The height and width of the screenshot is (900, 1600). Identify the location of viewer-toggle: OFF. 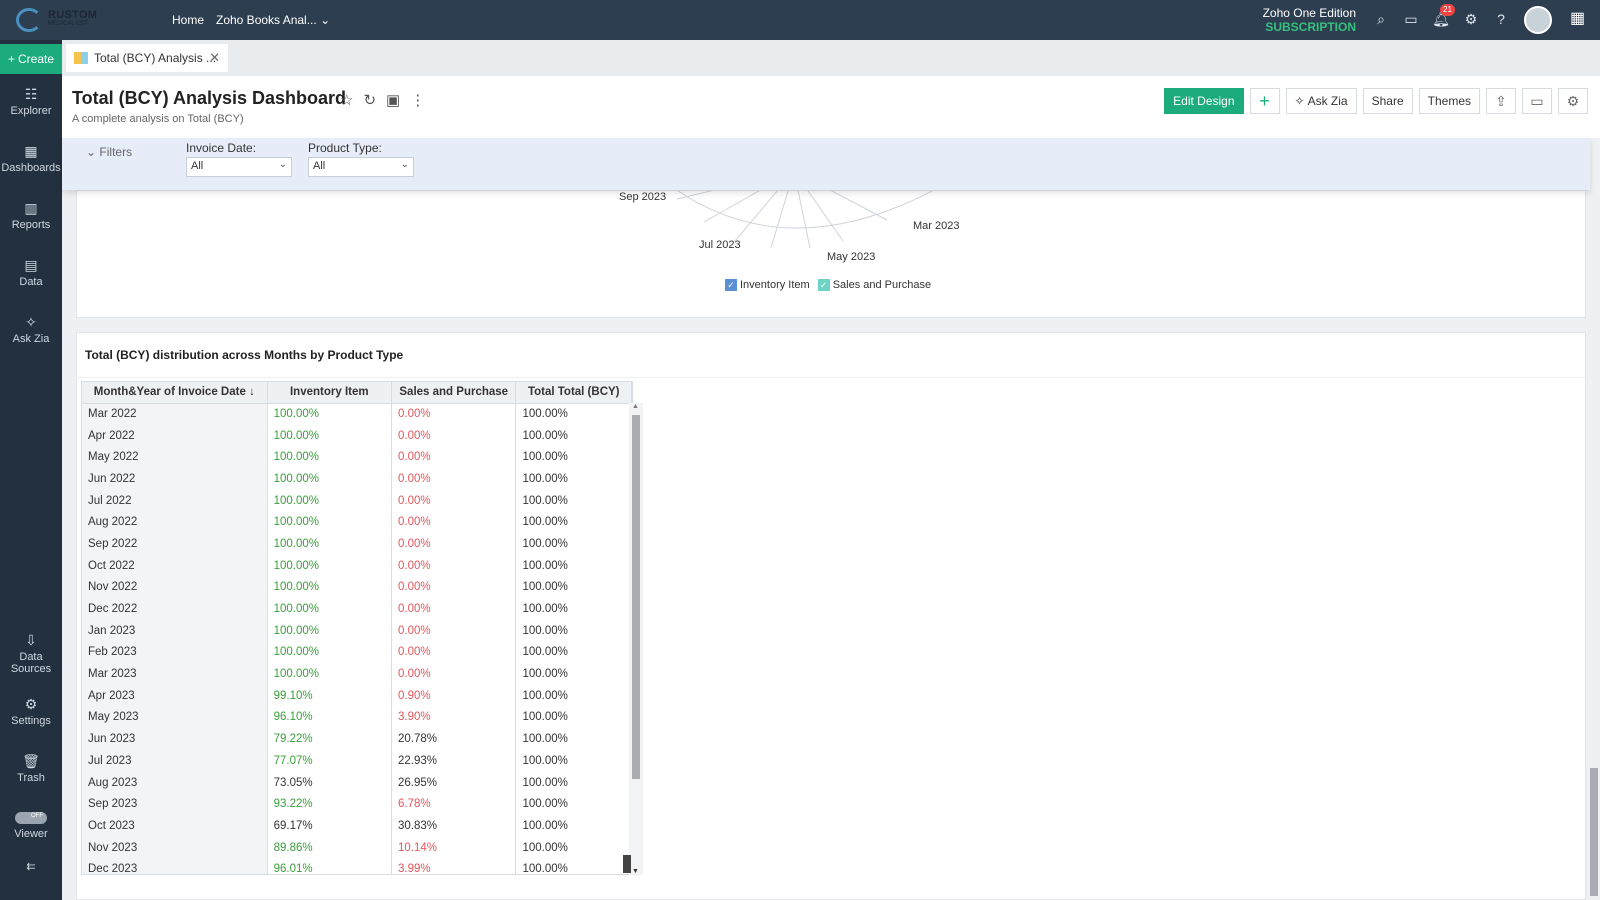
(31, 818).